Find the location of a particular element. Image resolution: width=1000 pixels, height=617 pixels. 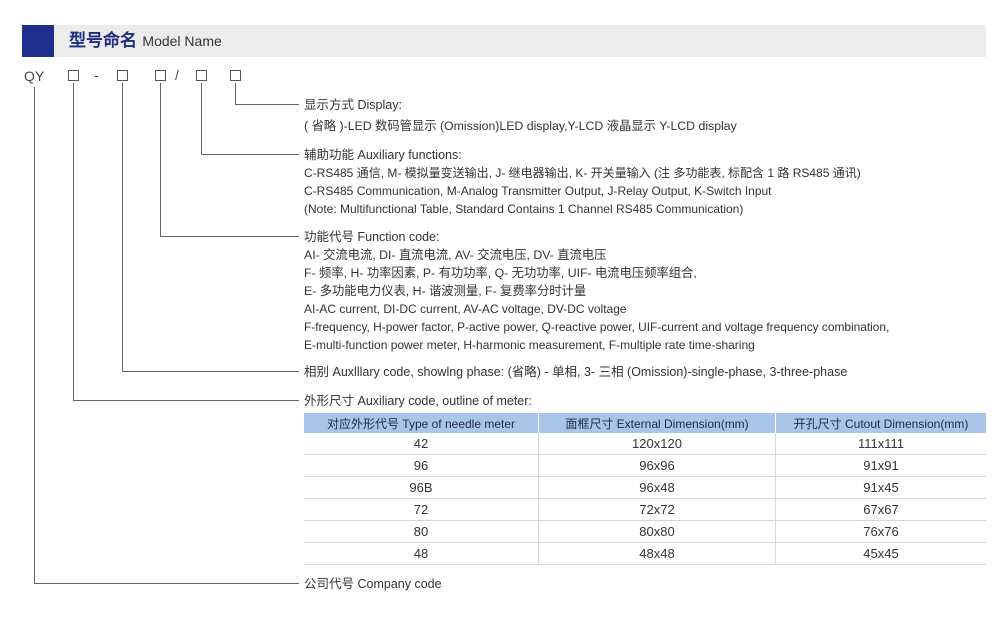

function-label: 功能代号 Function code: is located at coordinates (372, 236).